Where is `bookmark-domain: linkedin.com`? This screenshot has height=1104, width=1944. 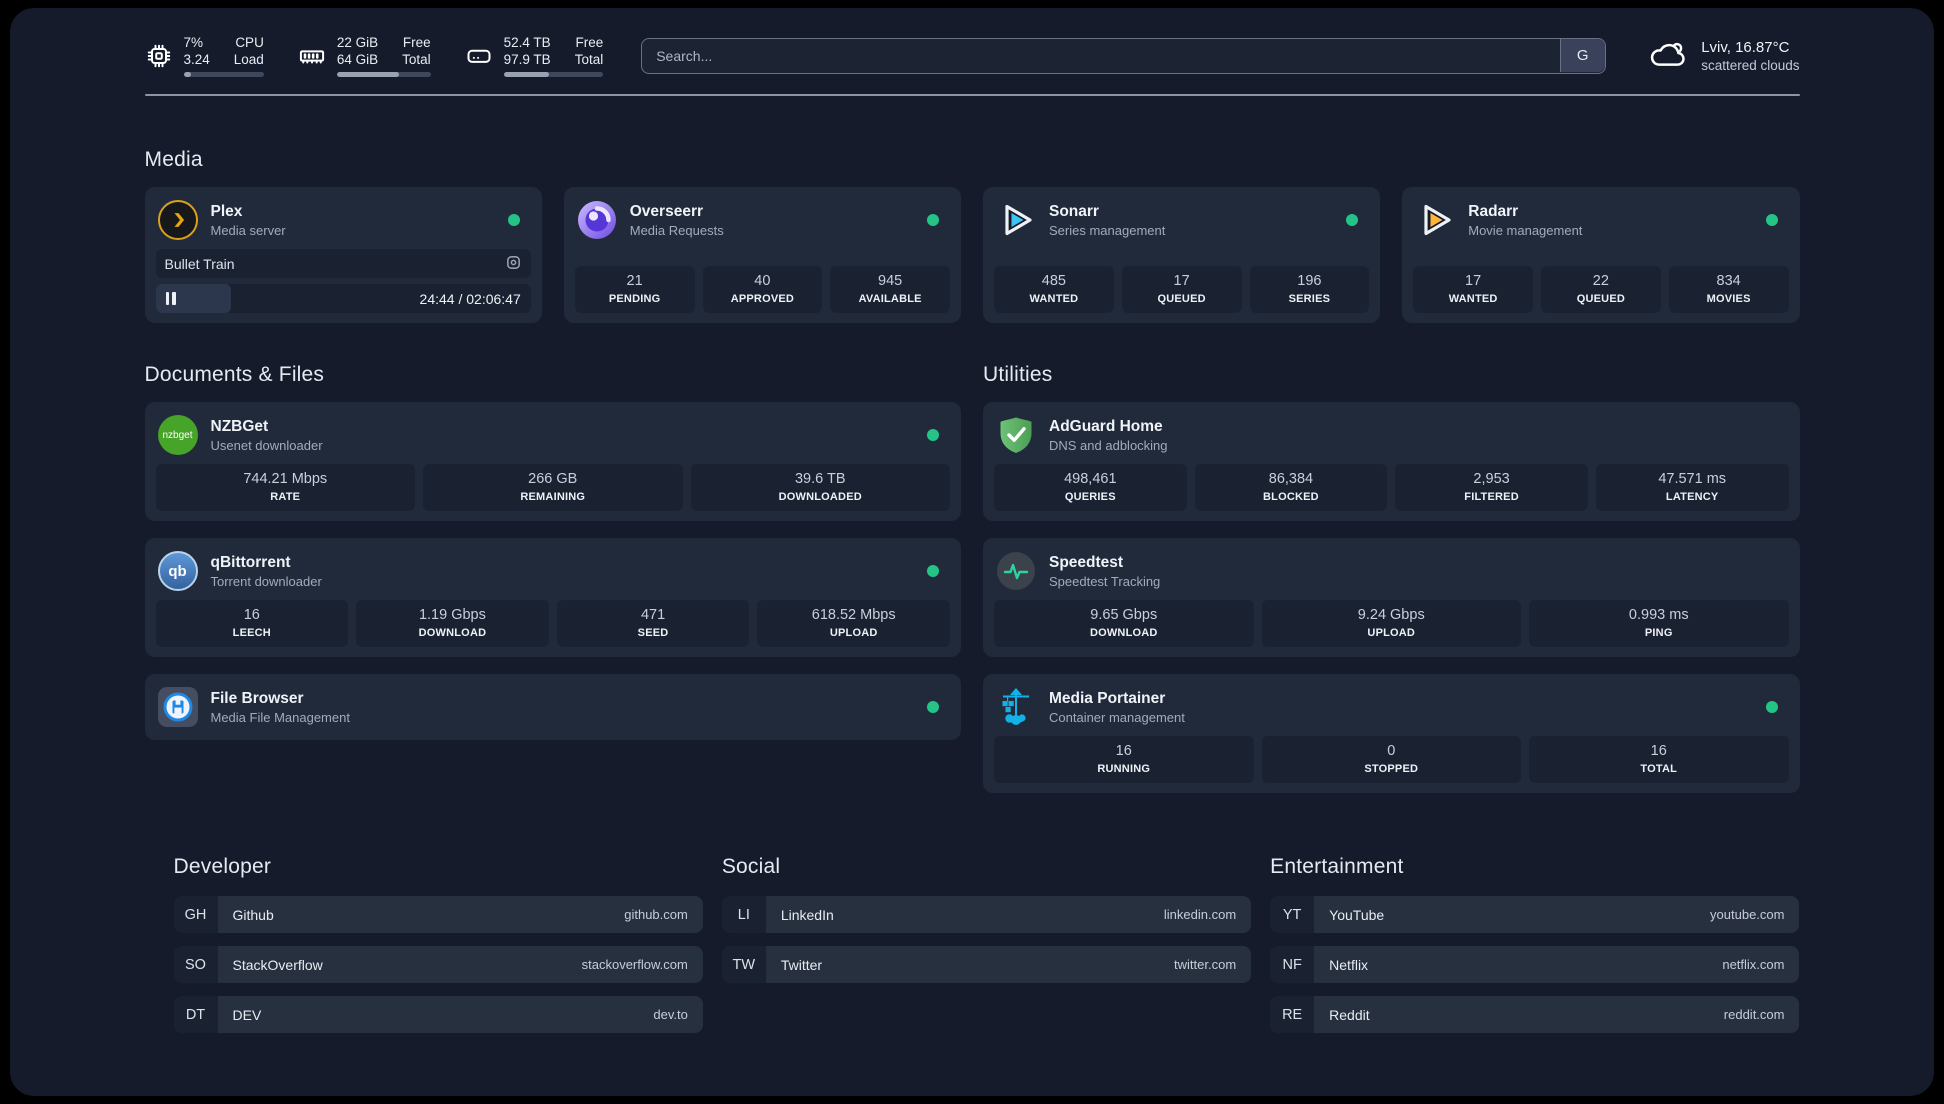 bookmark-domain: linkedin.com is located at coordinates (1200, 914).